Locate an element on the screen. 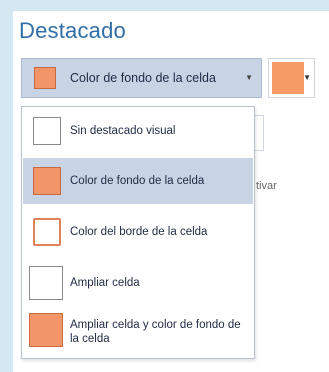 Image resolution: width=329 pixels, height=372 pixels. menu-item-label: Color de fondo de la celda is located at coordinates (137, 181).